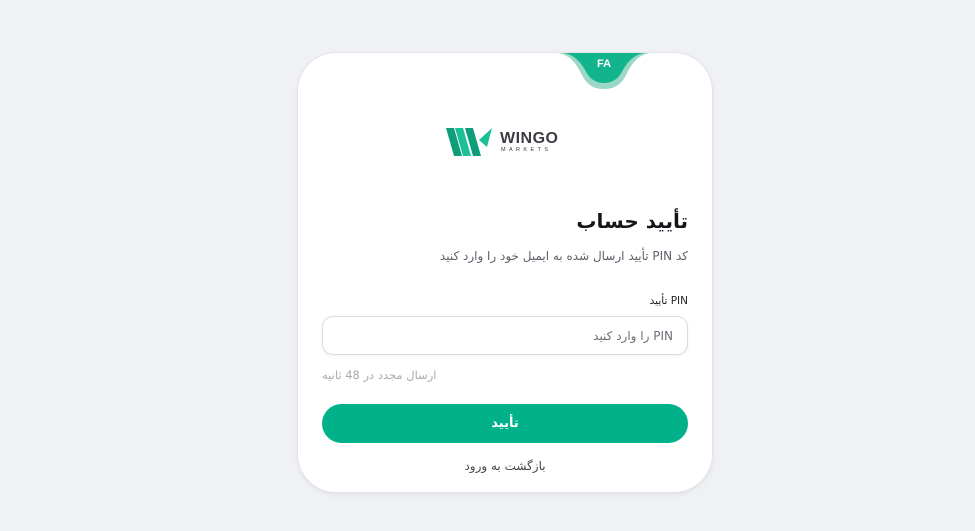  What do you see at coordinates (668, 301) in the screenshot?
I see `pin-field-label: PIN تأیید` at bounding box center [668, 301].